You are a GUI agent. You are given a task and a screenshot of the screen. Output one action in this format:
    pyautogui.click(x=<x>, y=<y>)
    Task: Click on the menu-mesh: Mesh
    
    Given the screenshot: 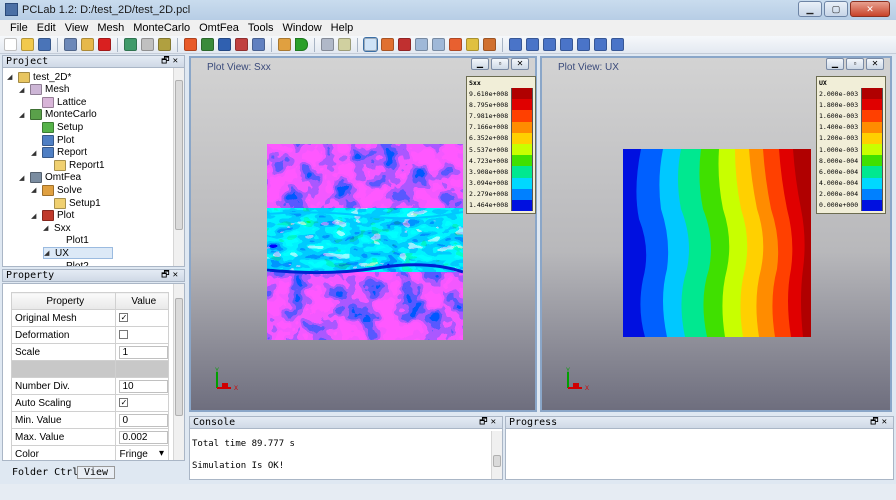 What is the action you would take?
    pyautogui.click(x=111, y=28)
    